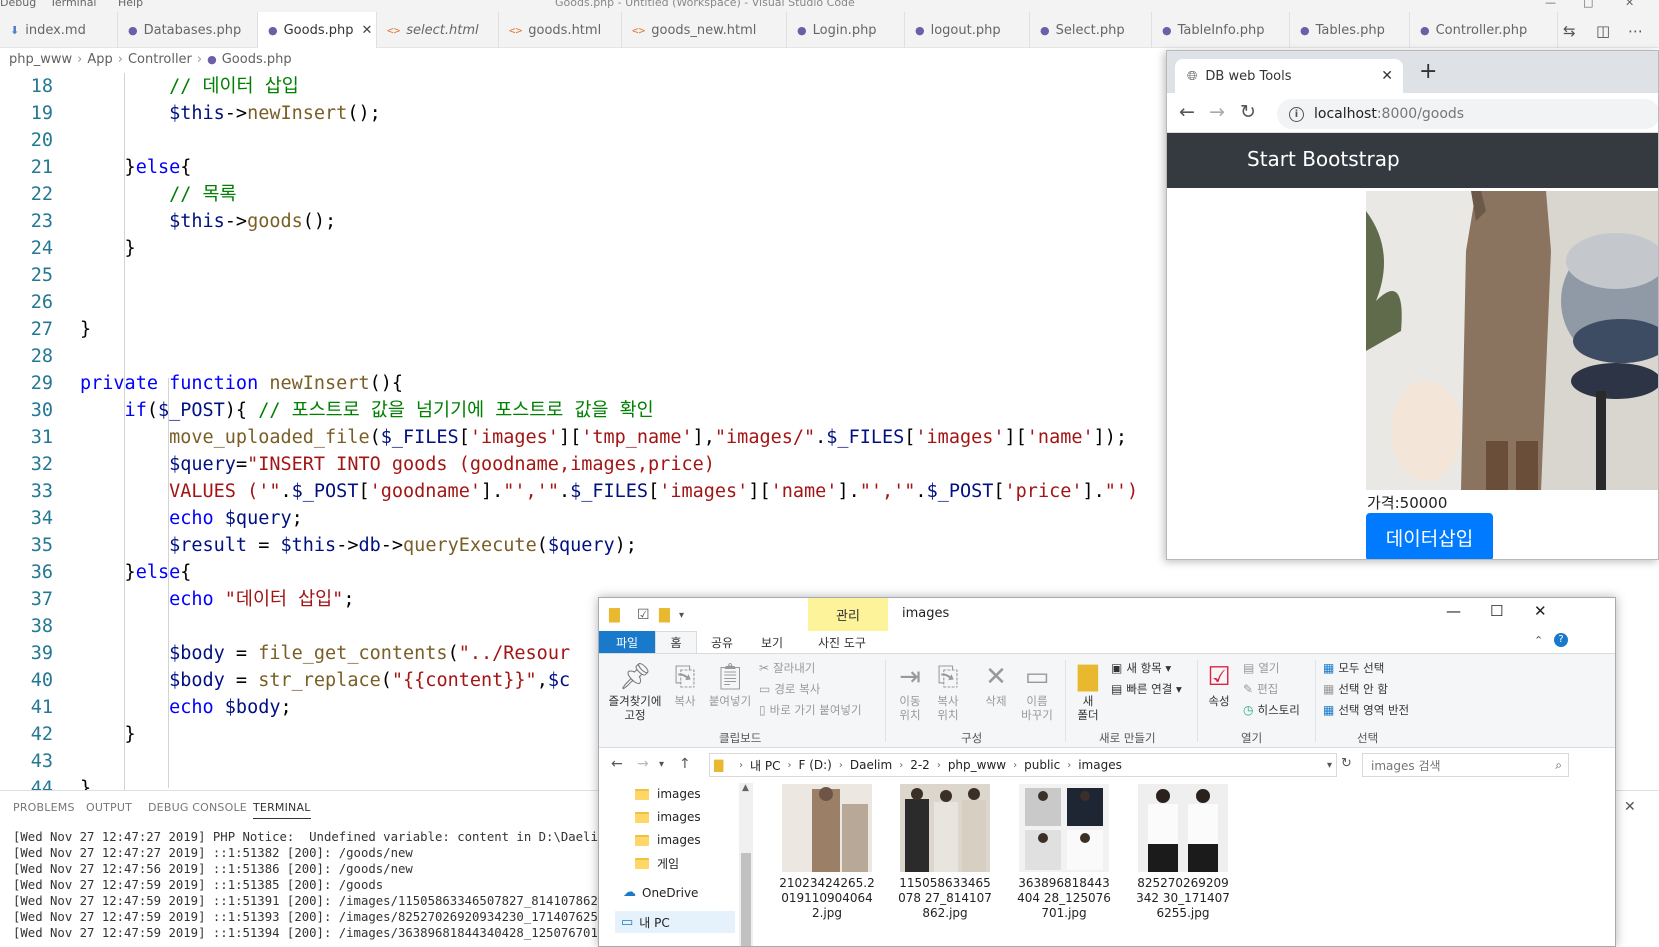  Describe the element at coordinates (73, 4) in the screenshot. I see `menu-terminal: Terminal` at that location.